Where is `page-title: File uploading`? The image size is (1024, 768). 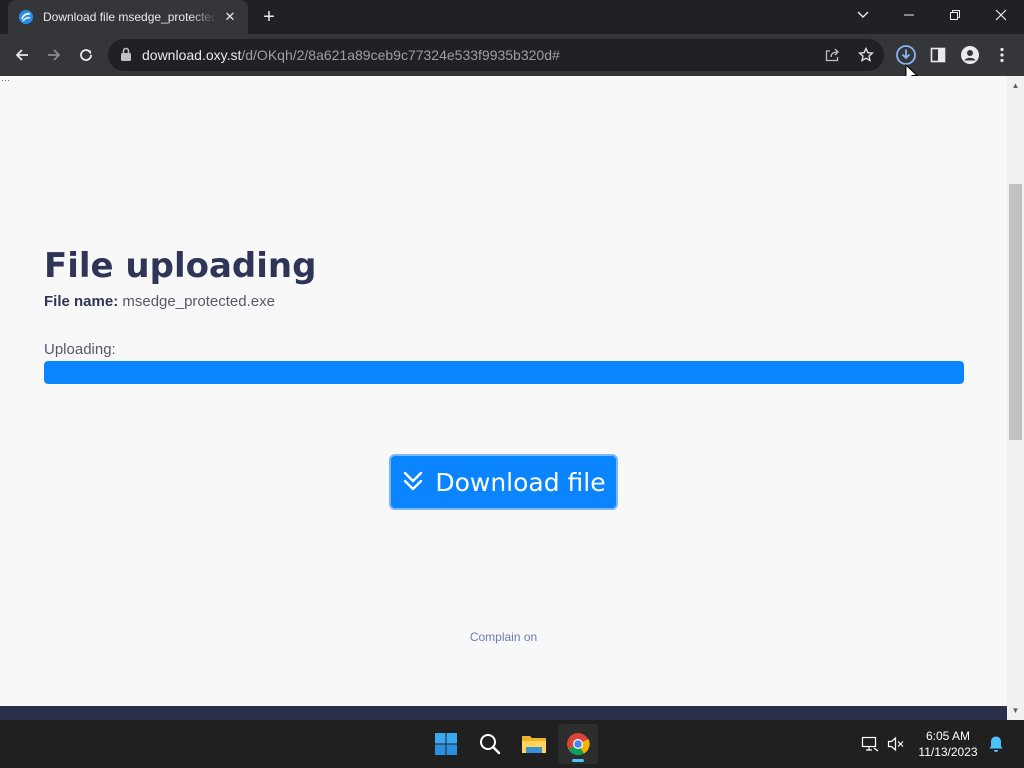 page-title: File uploading is located at coordinates (180, 266).